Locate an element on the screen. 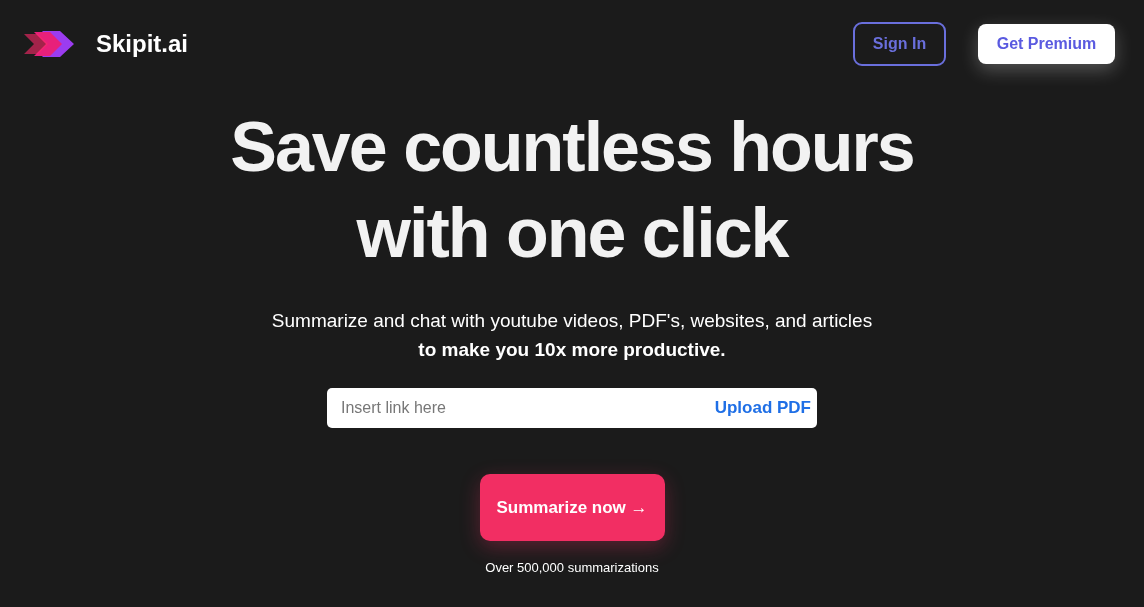 The height and width of the screenshot is (607, 1144). summarize-button: Summarize now → is located at coordinates (572, 507).